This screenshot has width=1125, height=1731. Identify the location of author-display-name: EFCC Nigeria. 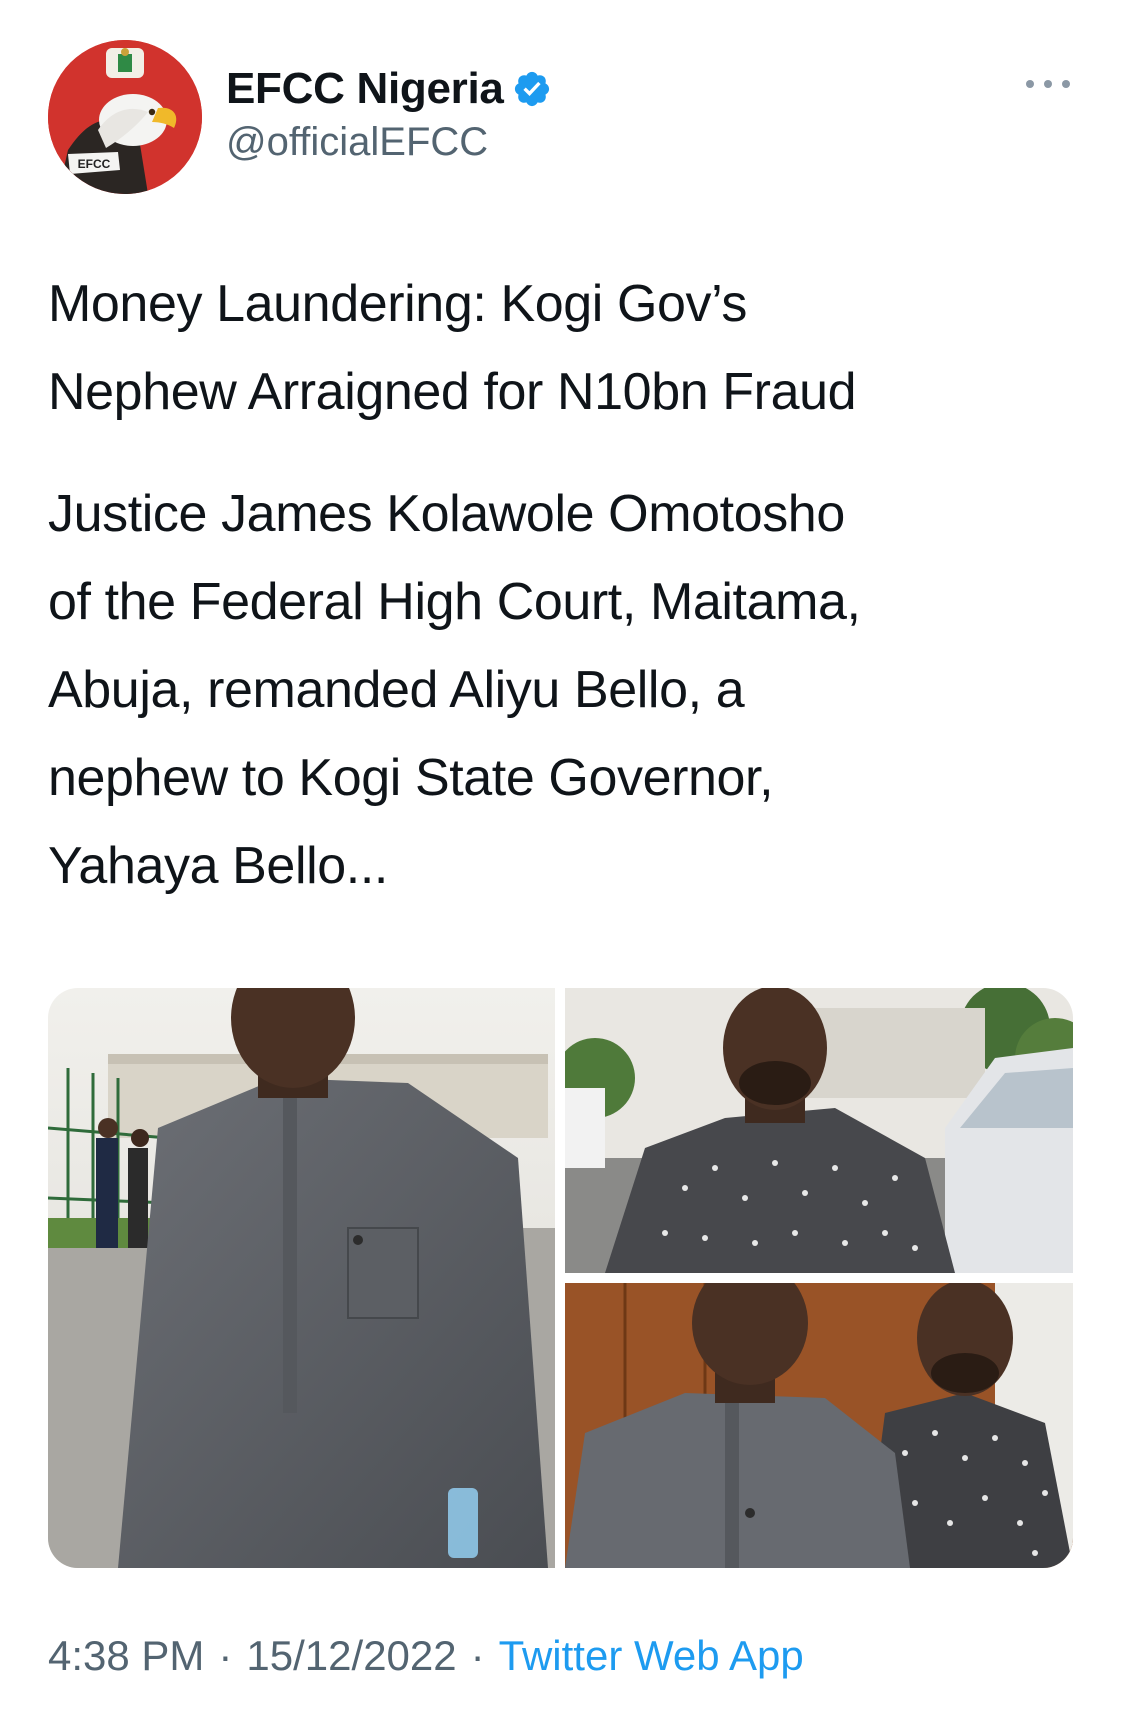
(365, 89).